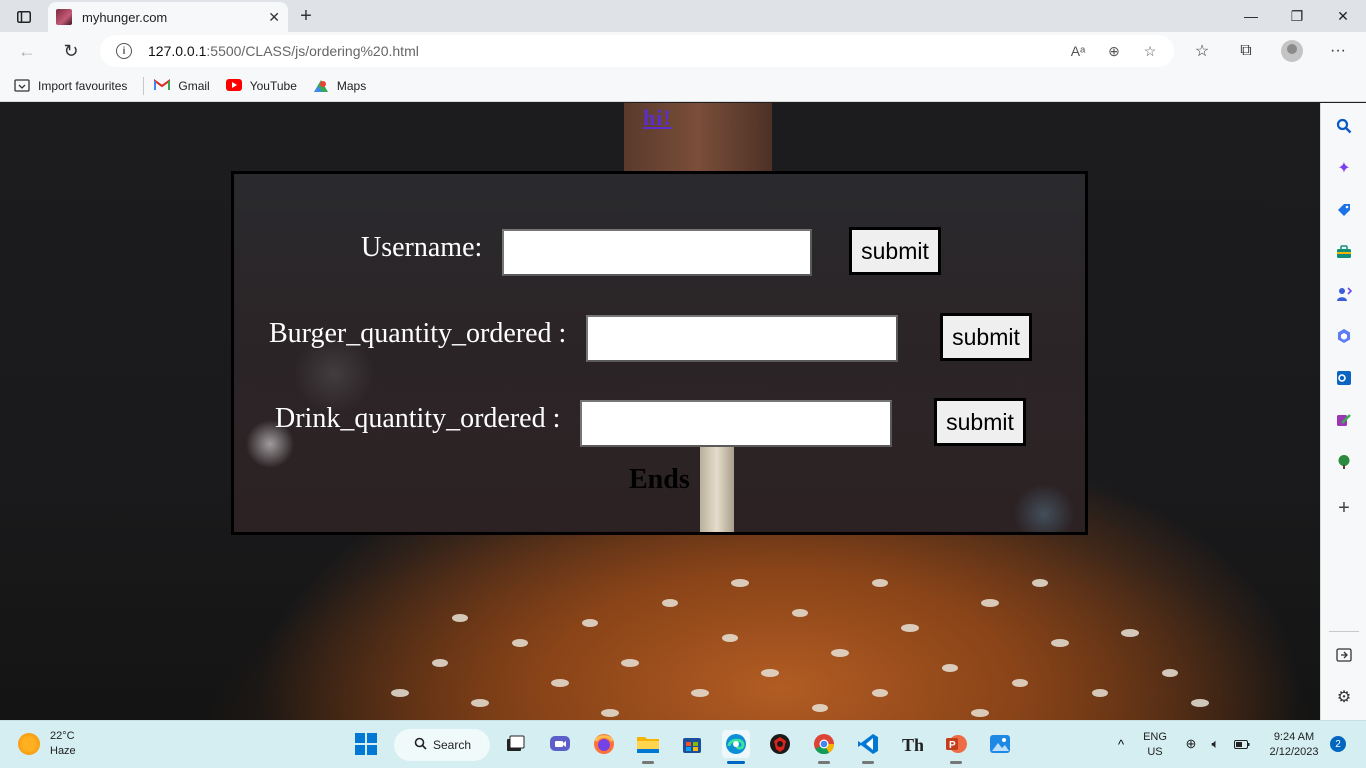 Image resolution: width=1366 pixels, height=768 pixels. Describe the element at coordinates (1294, 752) in the screenshot. I see `clock-date: 2/12/2023` at that location.